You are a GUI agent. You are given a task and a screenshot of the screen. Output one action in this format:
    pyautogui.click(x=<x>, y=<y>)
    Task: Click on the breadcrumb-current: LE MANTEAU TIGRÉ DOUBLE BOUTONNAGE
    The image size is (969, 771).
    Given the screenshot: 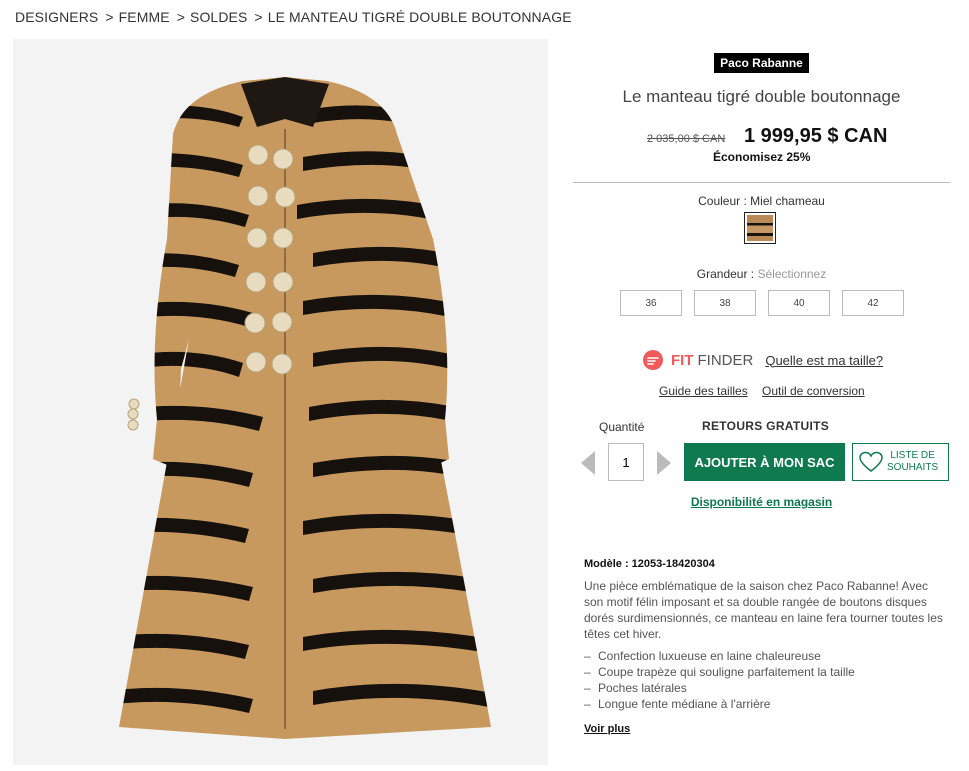 What is the action you would take?
    pyautogui.click(x=419, y=17)
    